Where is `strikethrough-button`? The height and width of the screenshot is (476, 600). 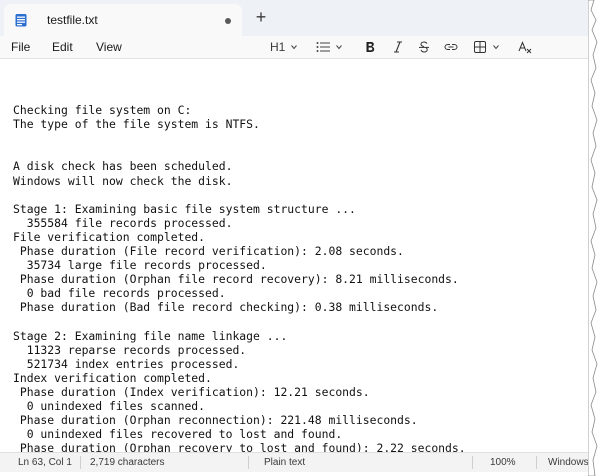 strikethrough-button is located at coordinates (424, 47).